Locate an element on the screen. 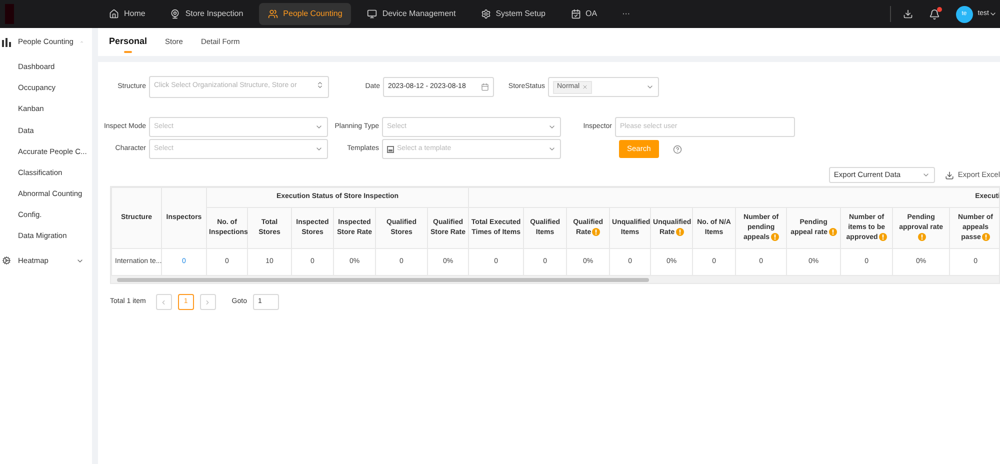 The height and width of the screenshot is (464, 1000). logo is located at coordinates (9, 14).